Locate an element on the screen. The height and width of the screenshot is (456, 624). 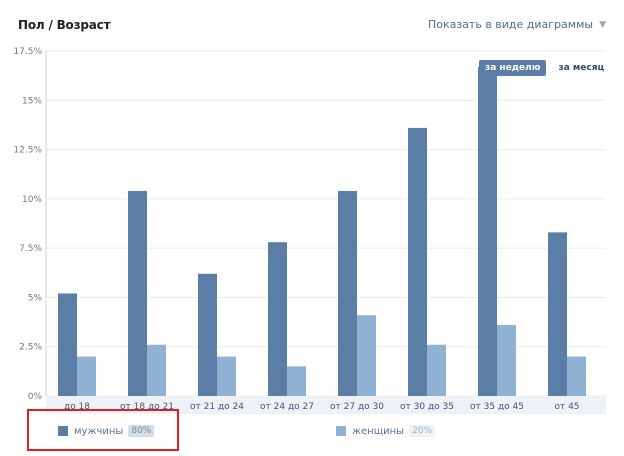
tab-month: за месяц is located at coordinates (581, 68).